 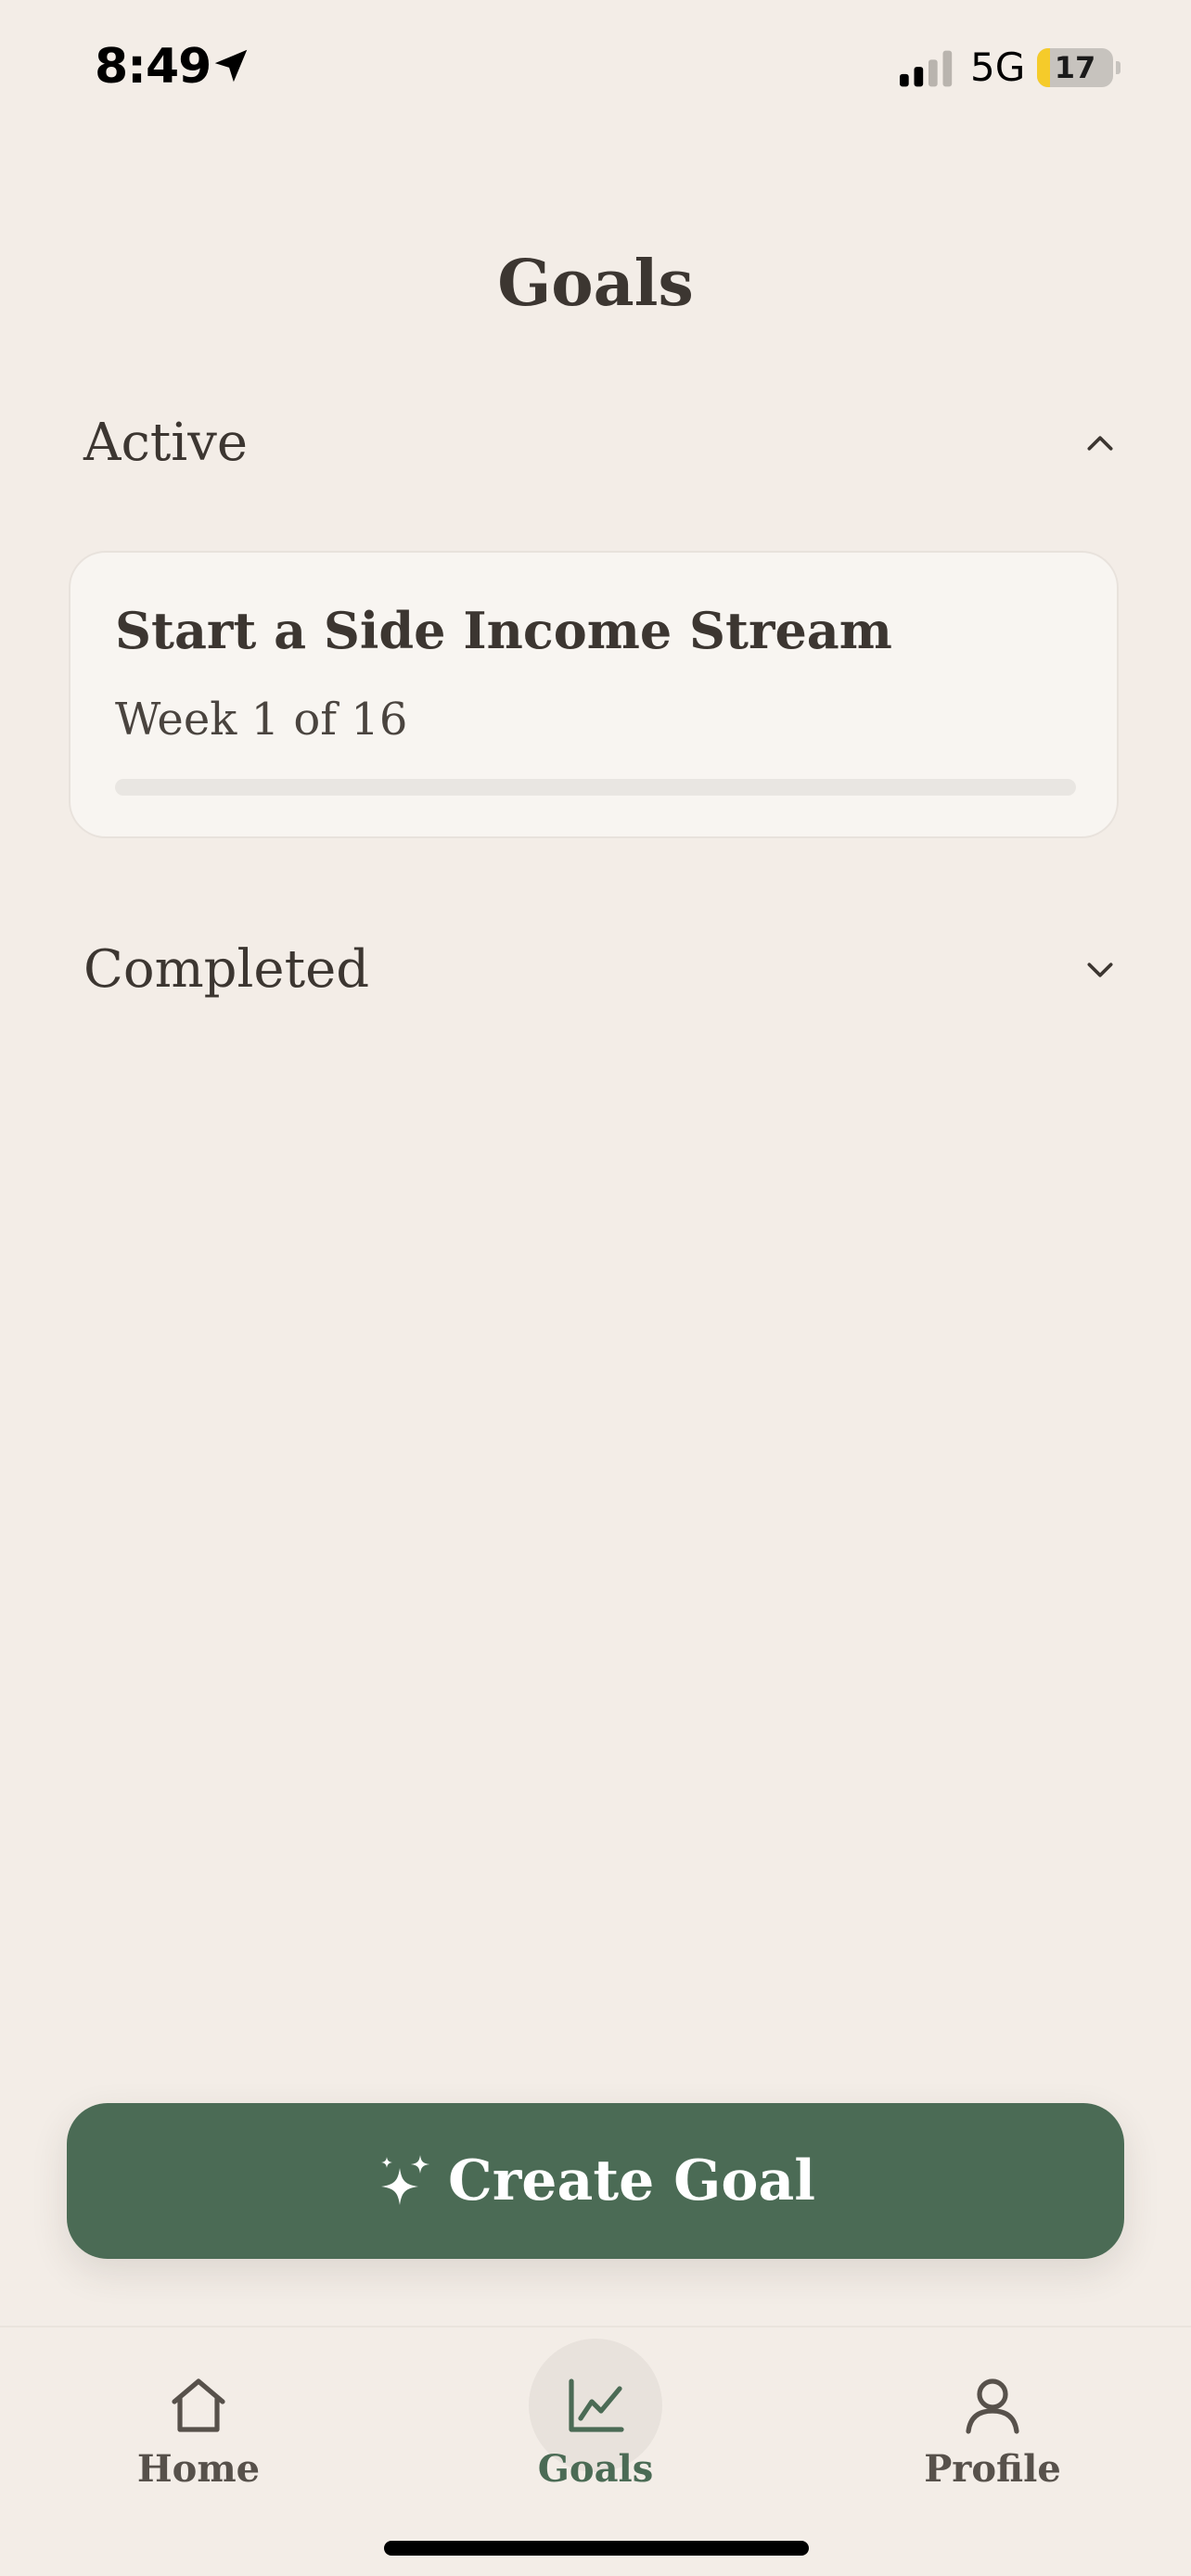 I want to click on chart-line-icon, so click(x=597, y=2405).